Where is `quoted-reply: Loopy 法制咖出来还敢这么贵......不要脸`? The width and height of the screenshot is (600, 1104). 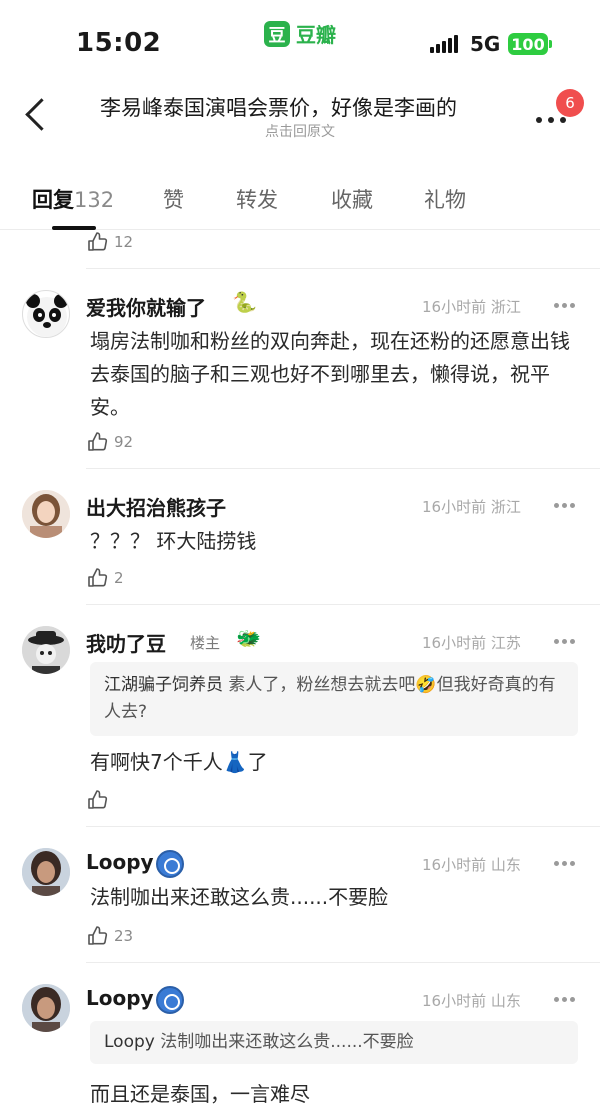
quoted-reply: Loopy 法制咖出来还敢这么贵......不要脸 is located at coordinates (334, 1042).